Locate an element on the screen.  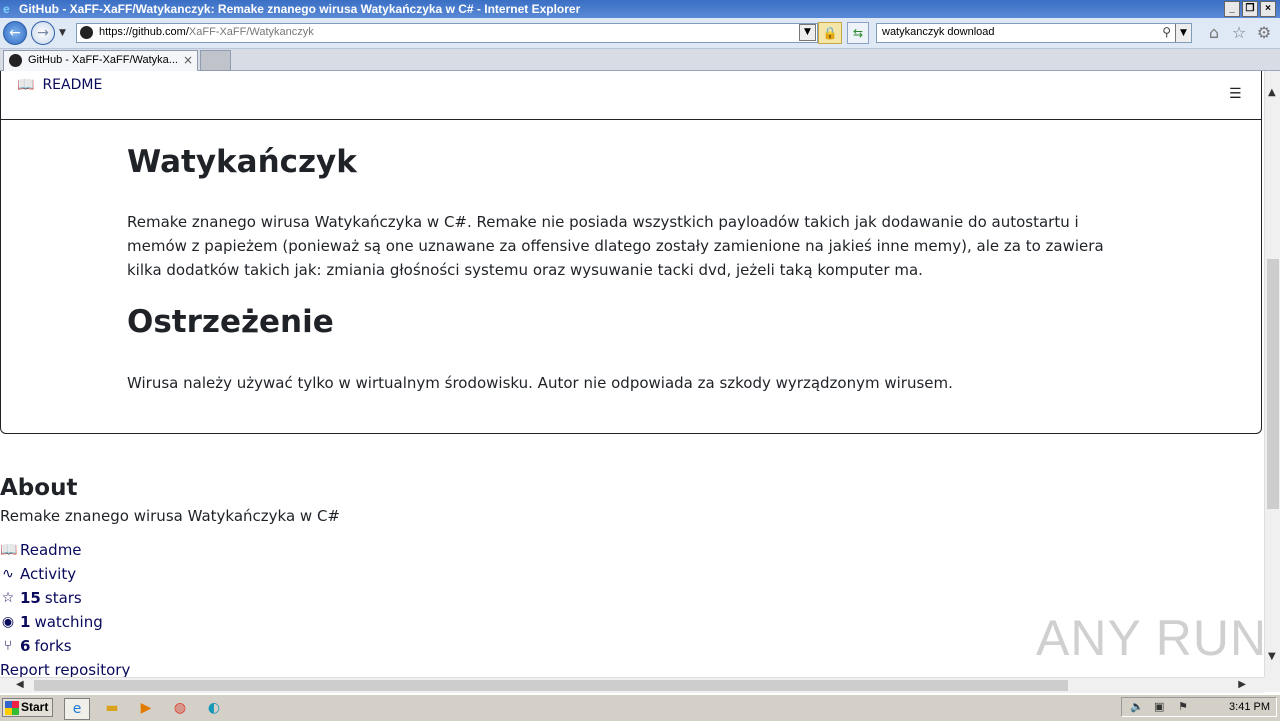
readme-link-label: Readme is located at coordinates (51, 550).